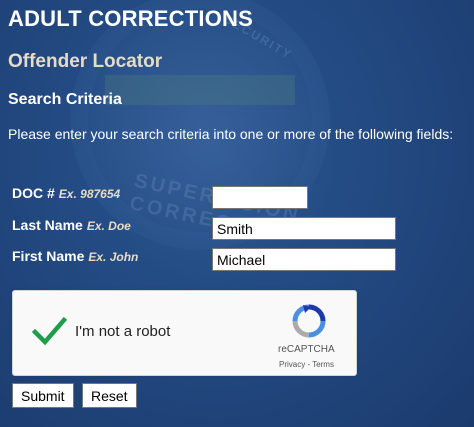  Describe the element at coordinates (306, 349) in the screenshot. I see `recaptcha-brand: reCAPTCHA` at that location.